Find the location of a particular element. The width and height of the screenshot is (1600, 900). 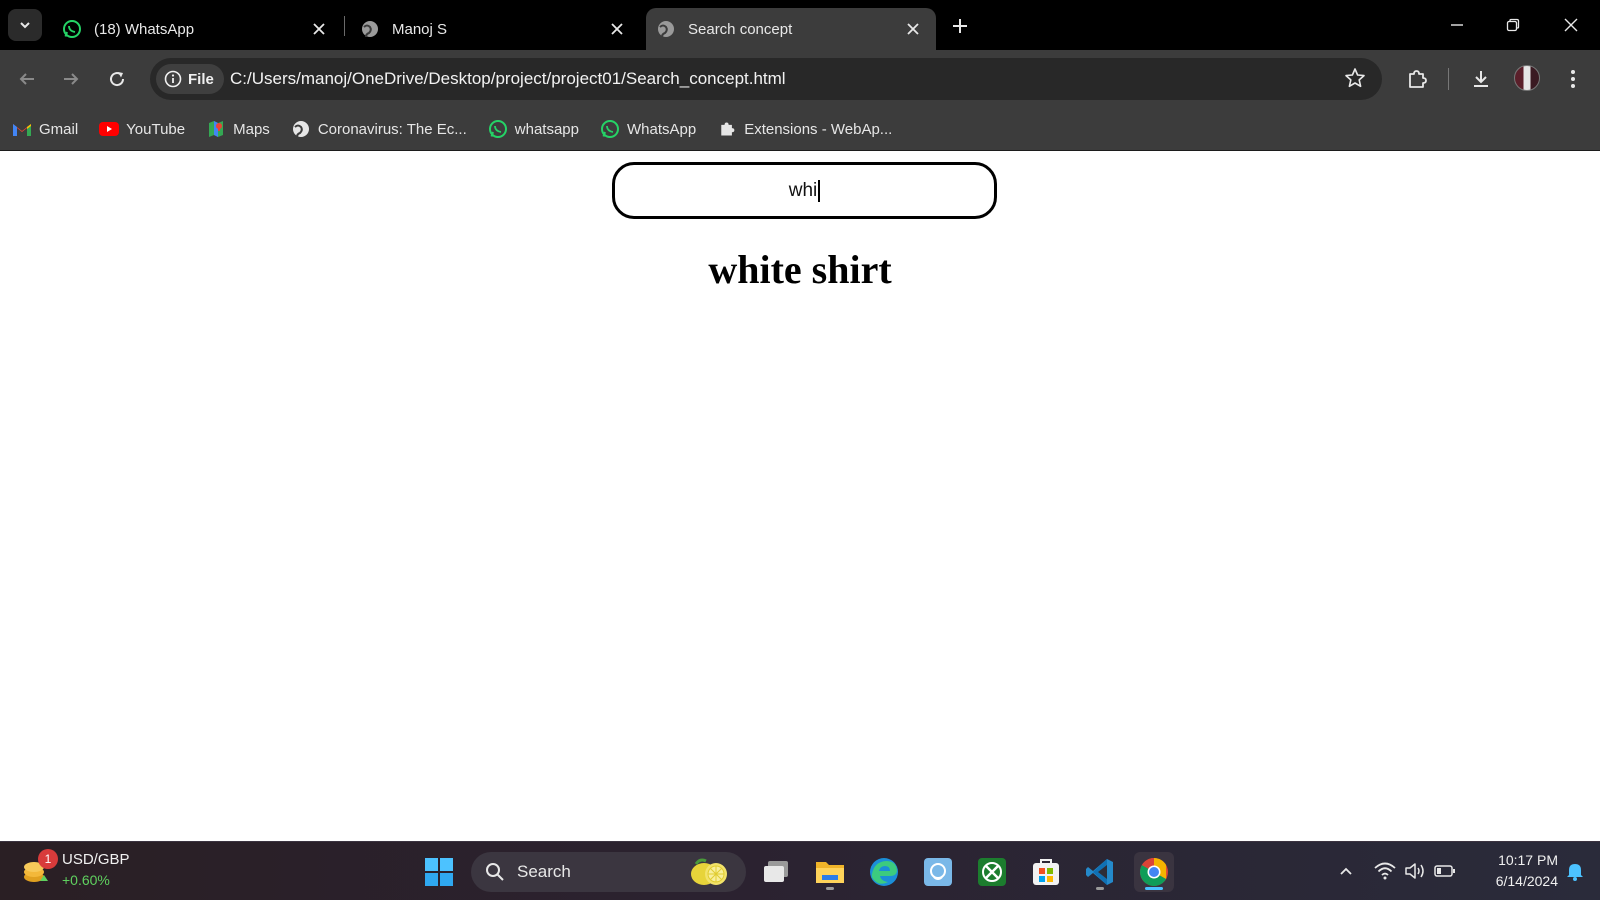

taskbar-search-label: Search is located at coordinates (544, 871).